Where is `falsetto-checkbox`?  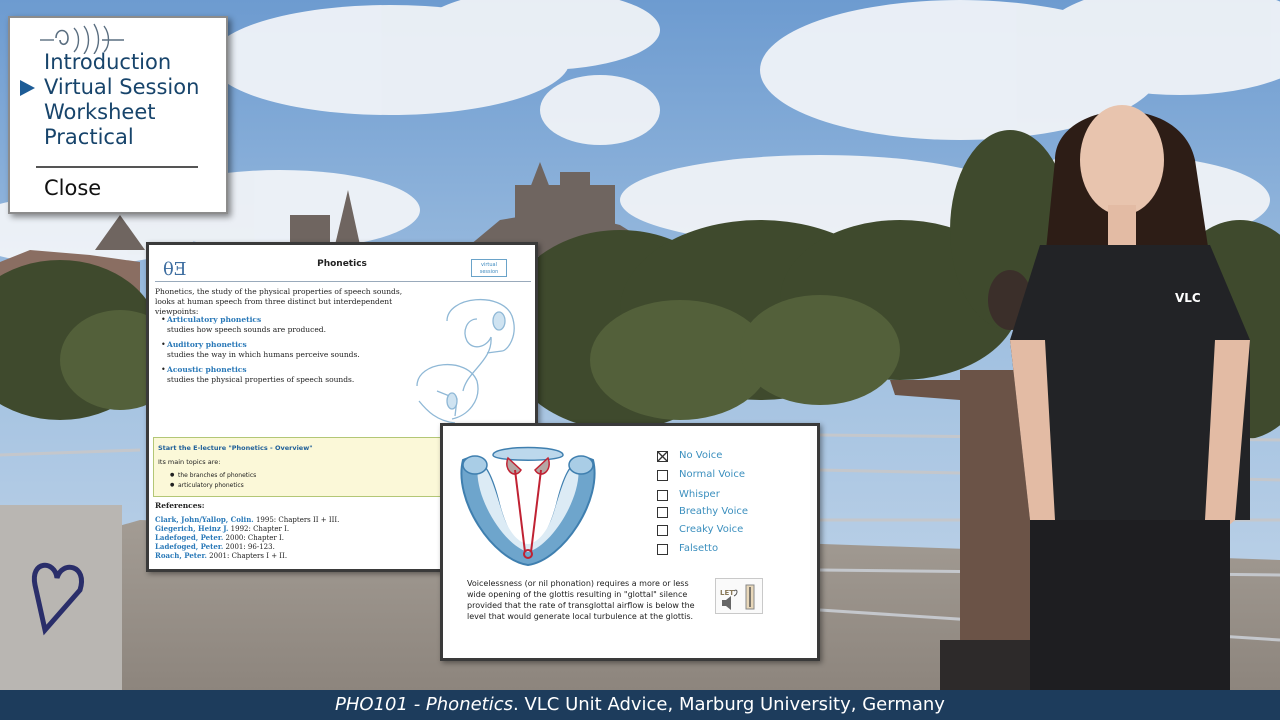 falsetto-checkbox is located at coordinates (662, 549).